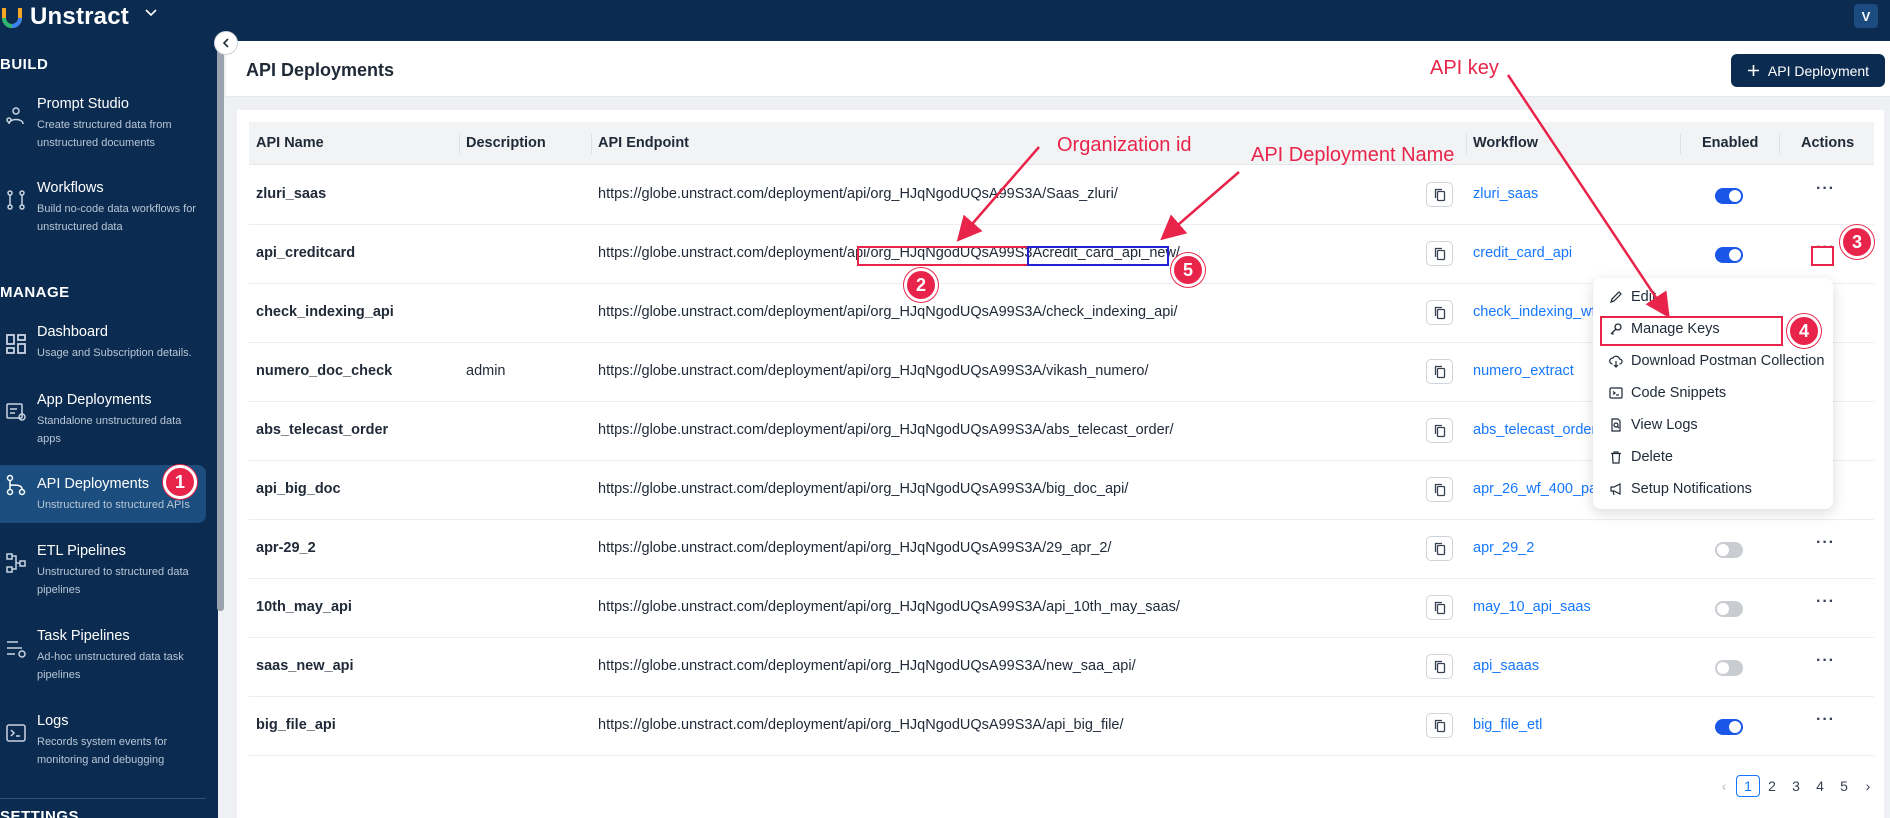 The height and width of the screenshot is (818, 1890). Describe the element at coordinates (1866, 16) in the screenshot. I see `user-avatar: V` at that location.